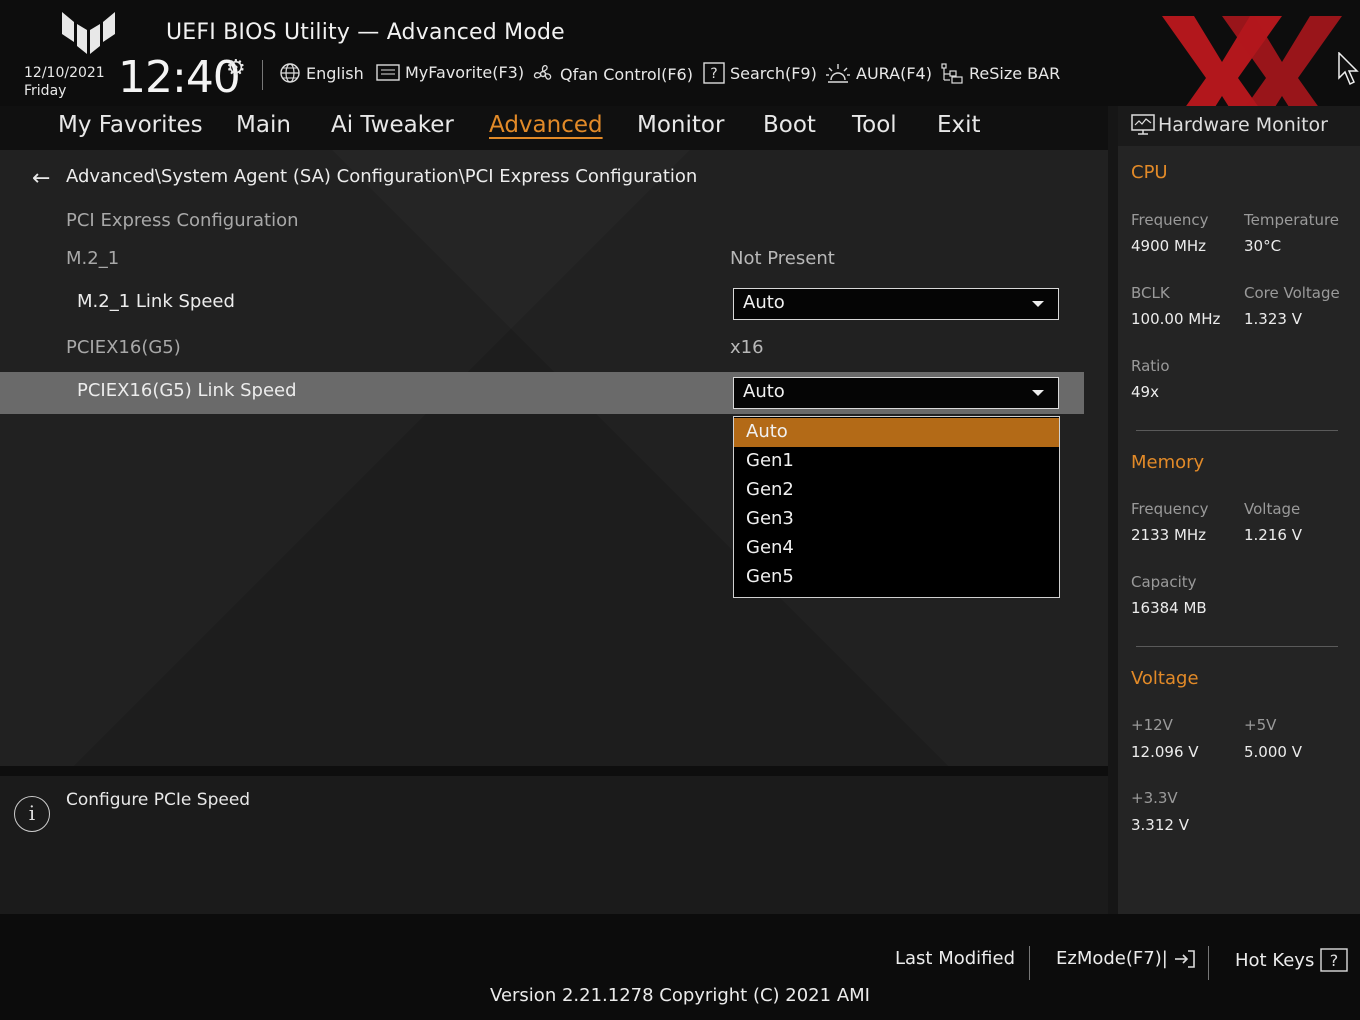 This screenshot has width=1360, height=1020. What do you see at coordinates (894, 73) in the screenshot?
I see `aura-label: AURA(F4)` at bounding box center [894, 73].